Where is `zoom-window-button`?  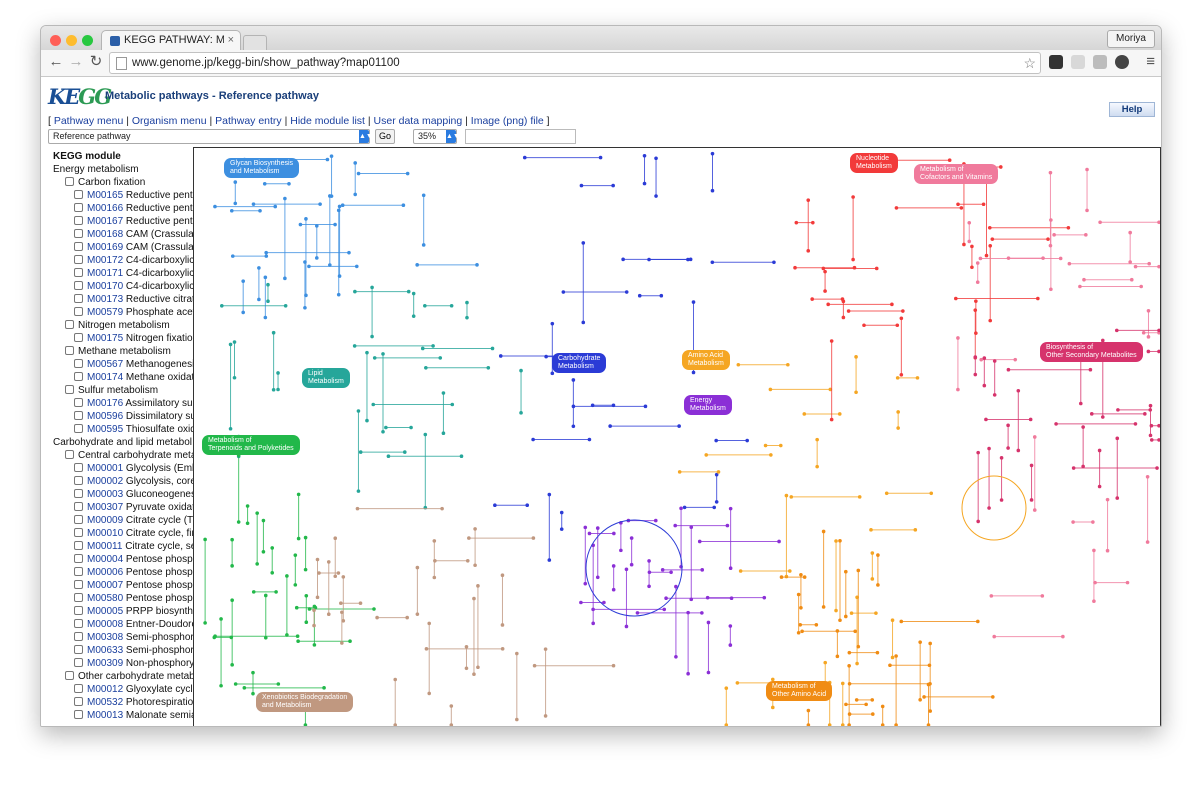 zoom-window-button is located at coordinates (87, 40).